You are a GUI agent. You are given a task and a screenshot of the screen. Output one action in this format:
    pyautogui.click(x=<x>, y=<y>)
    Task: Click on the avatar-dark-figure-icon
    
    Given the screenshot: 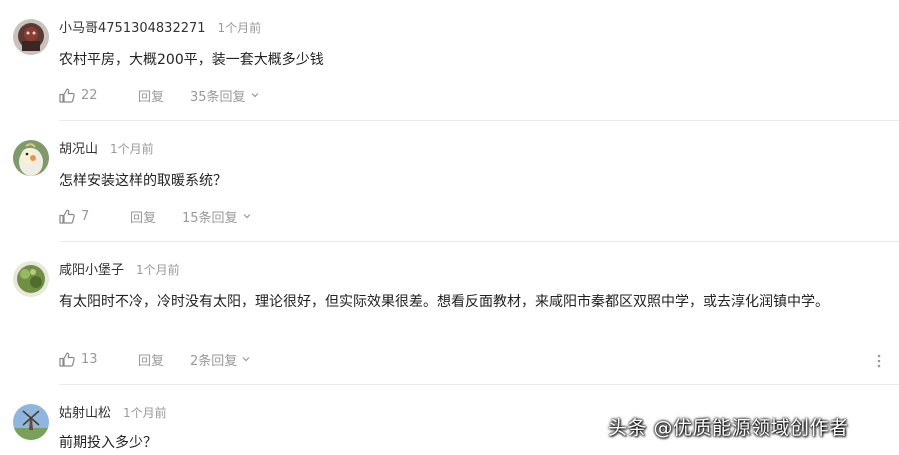 What is the action you would take?
    pyautogui.click(x=31, y=37)
    